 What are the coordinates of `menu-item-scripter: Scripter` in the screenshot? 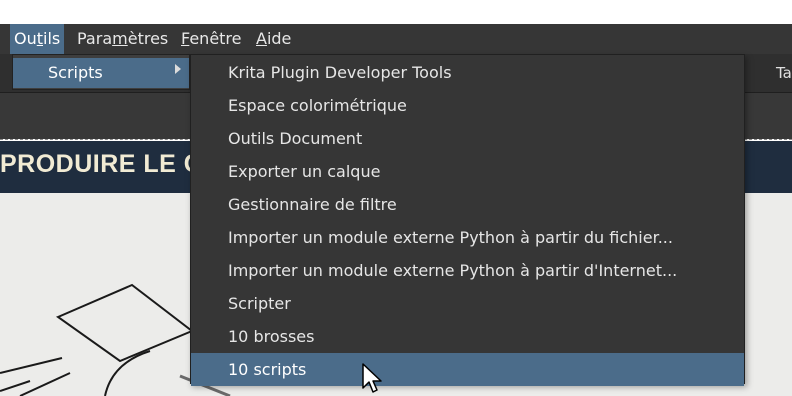 It's located at (467, 303).